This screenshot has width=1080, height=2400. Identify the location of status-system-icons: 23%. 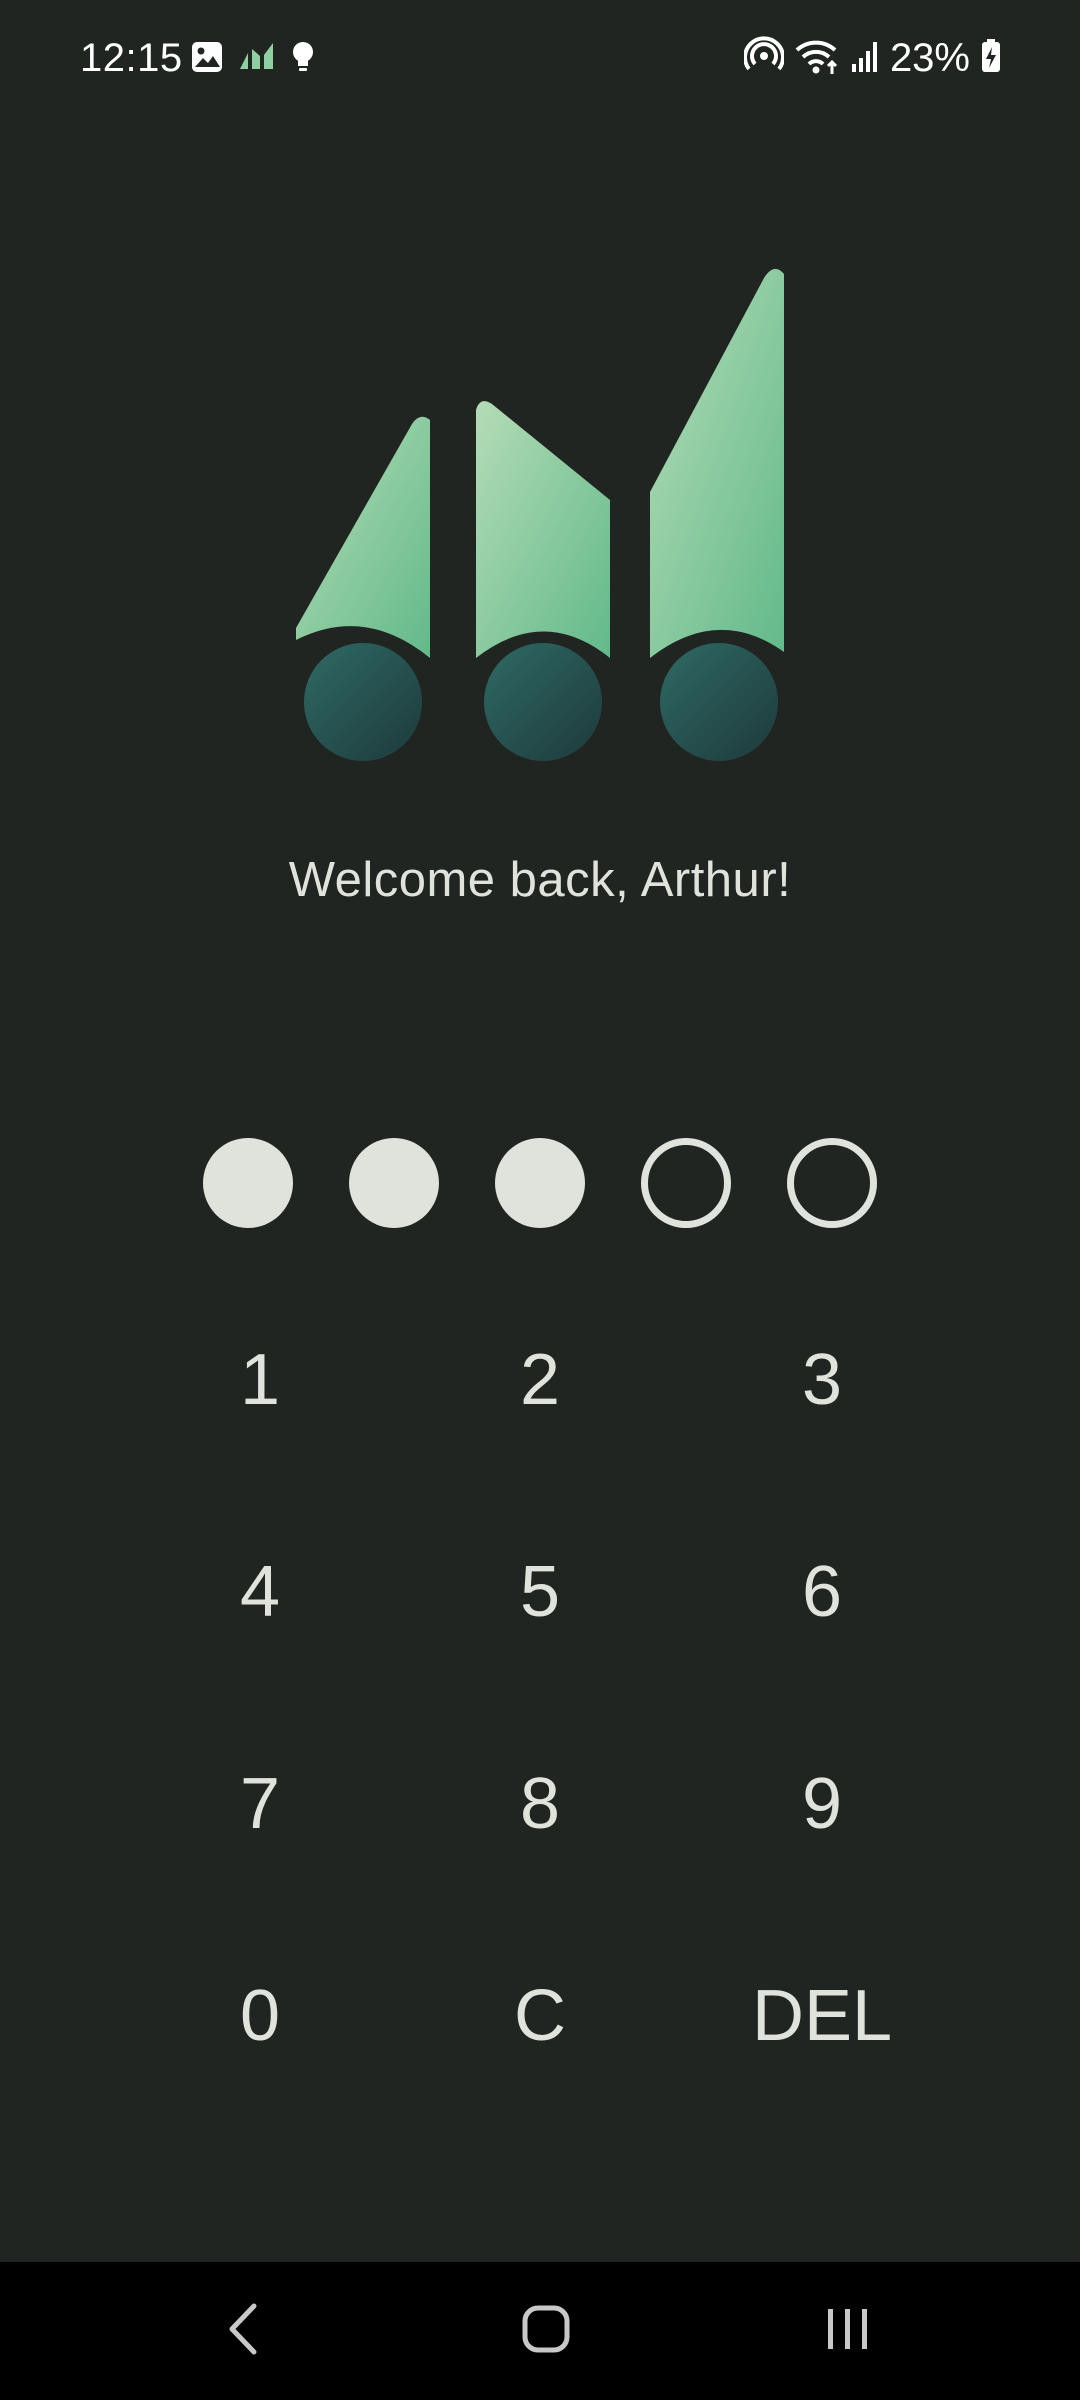
(872, 58).